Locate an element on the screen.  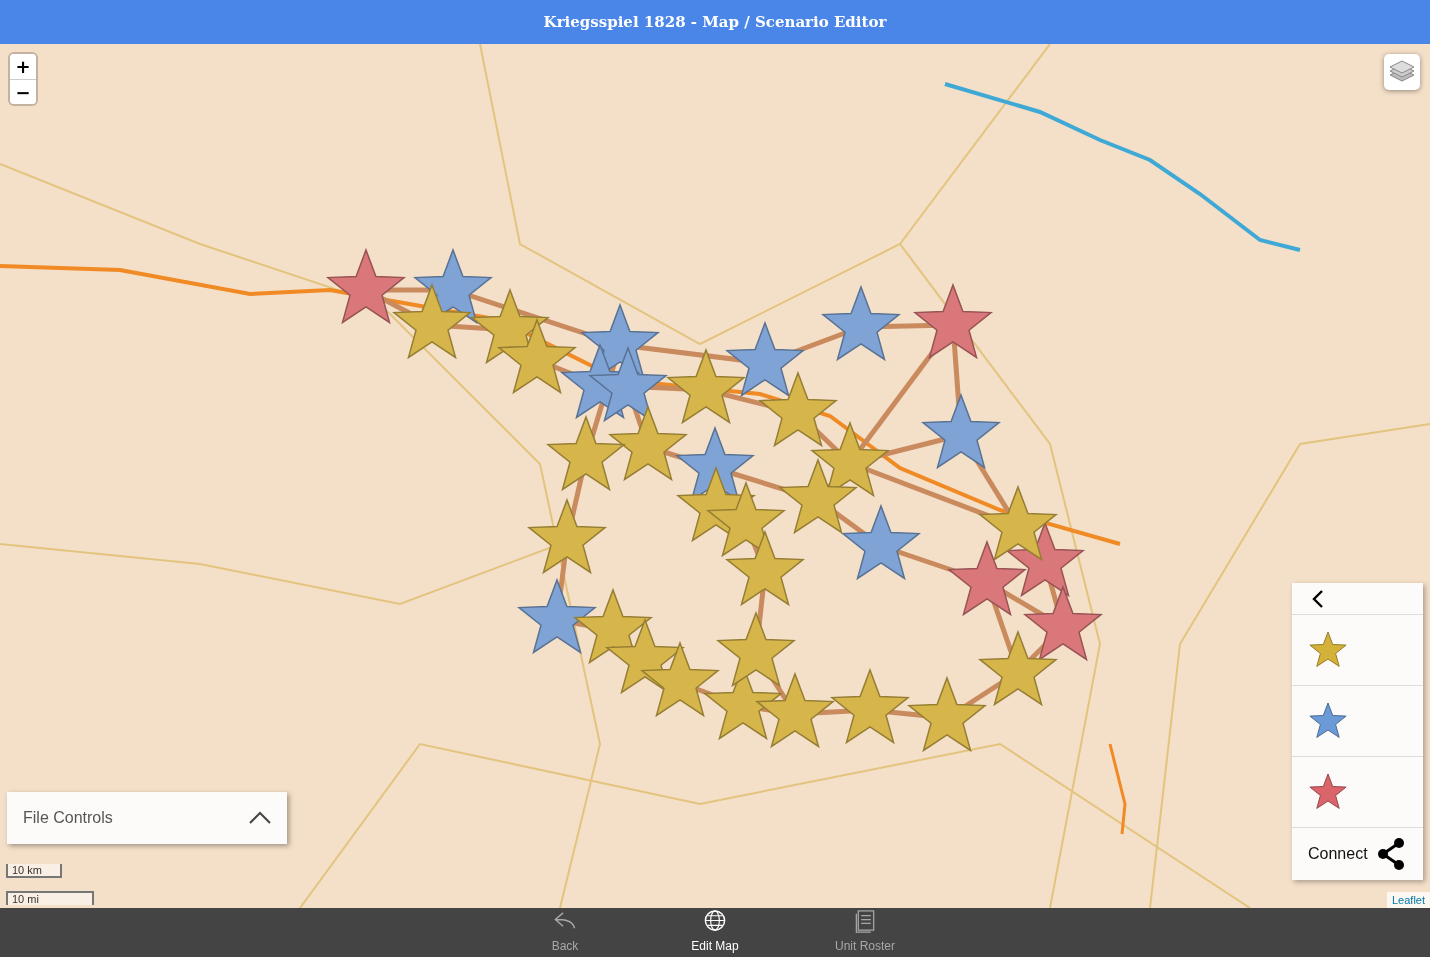
nav-tab: Back is located at coordinates (565, 932).